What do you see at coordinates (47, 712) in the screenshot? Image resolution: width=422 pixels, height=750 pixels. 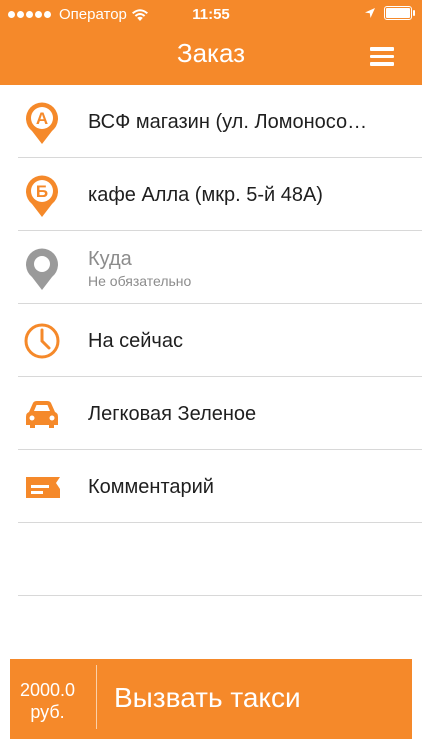 I see `price-currency: руб.` at bounding box center [47, 712].